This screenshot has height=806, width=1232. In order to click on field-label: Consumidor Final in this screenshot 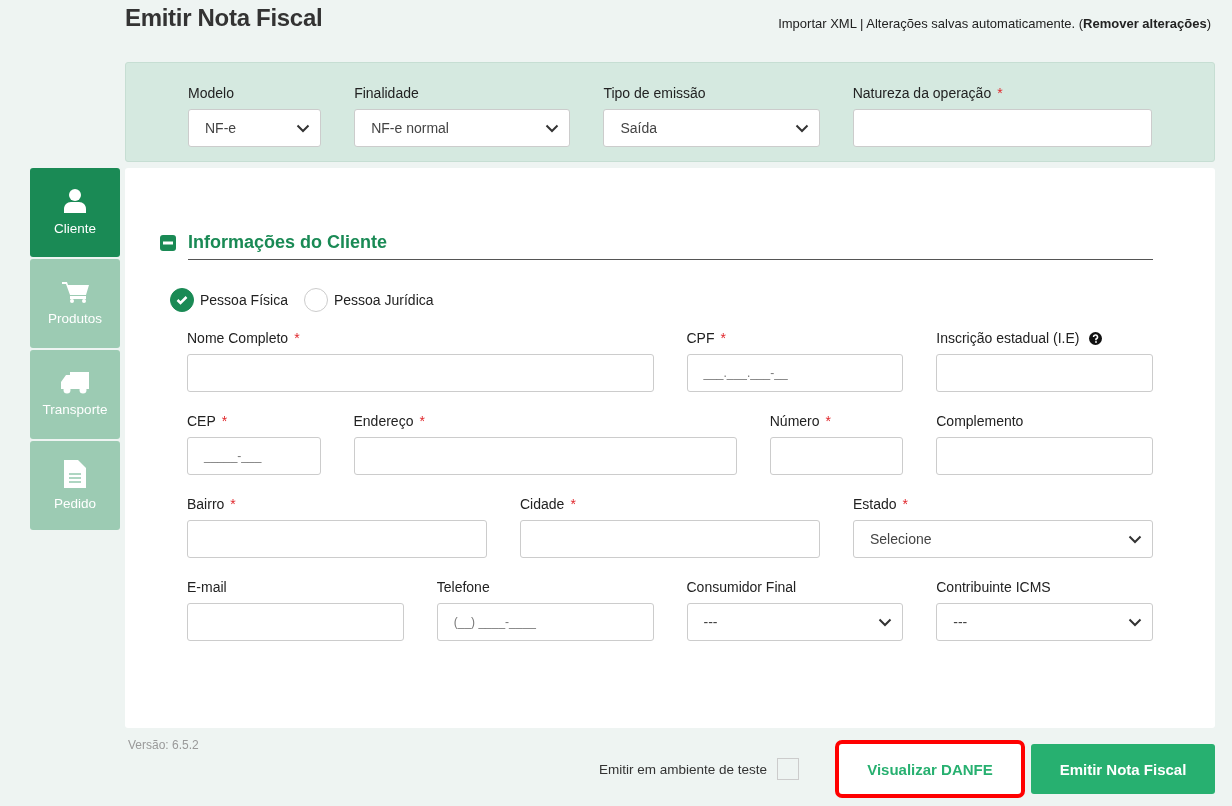, I will do `click(741, 587)`.